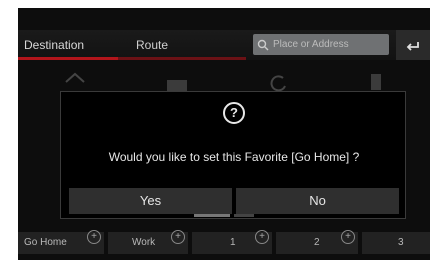 This screenshot has height=260, width=430. I want to click on favorite-label: Work, so click(144, 242).